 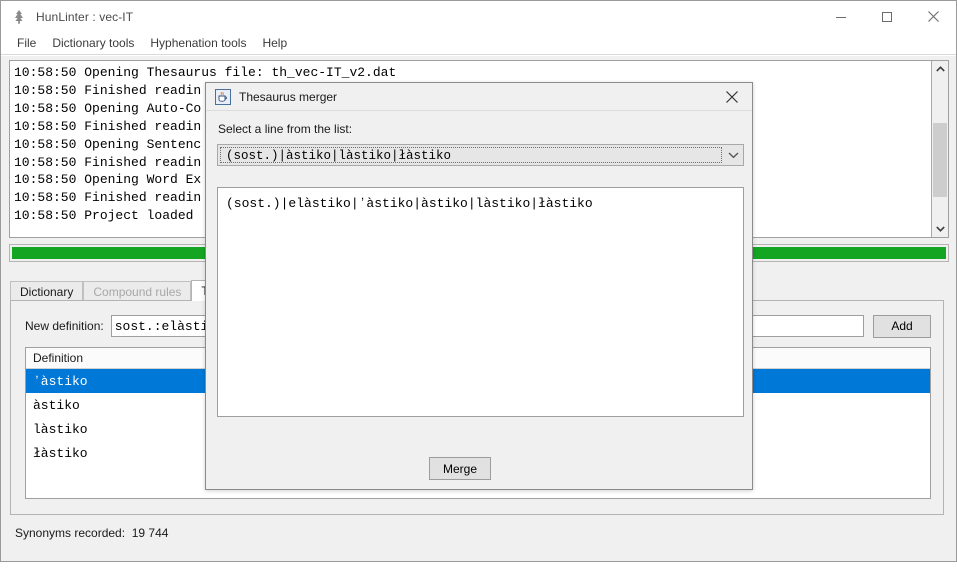 I want to click on maximize-button, so click(x=887, y=16).